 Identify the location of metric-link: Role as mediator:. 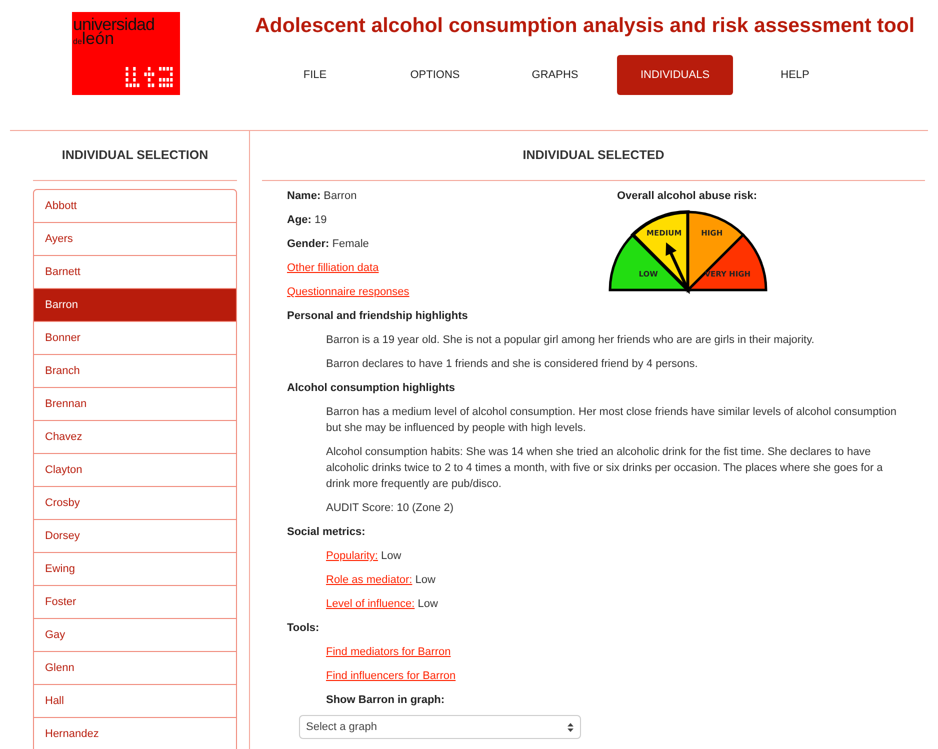
(369, 580).